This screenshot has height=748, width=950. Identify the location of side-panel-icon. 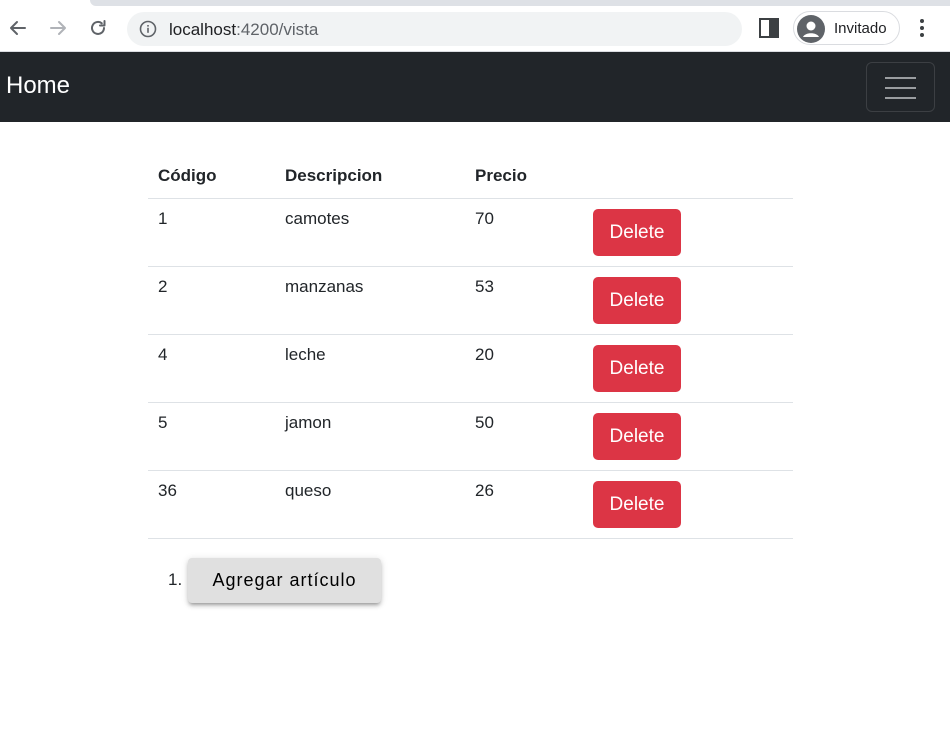
(769, 28).